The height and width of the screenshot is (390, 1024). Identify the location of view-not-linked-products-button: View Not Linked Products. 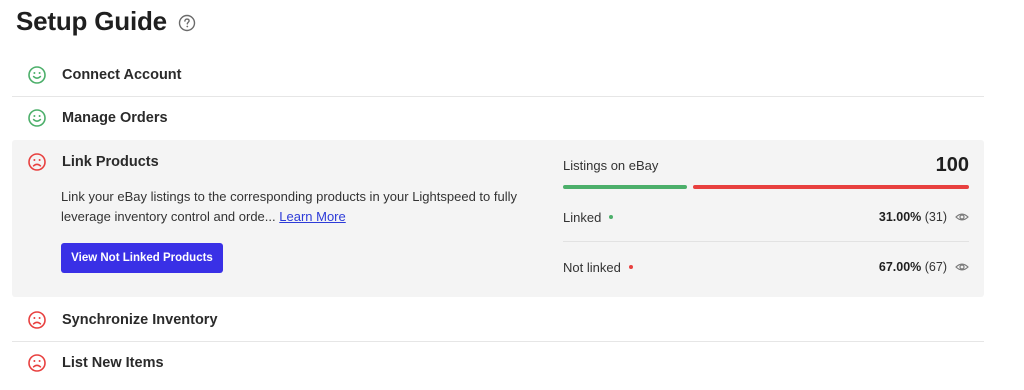
(142, 258).